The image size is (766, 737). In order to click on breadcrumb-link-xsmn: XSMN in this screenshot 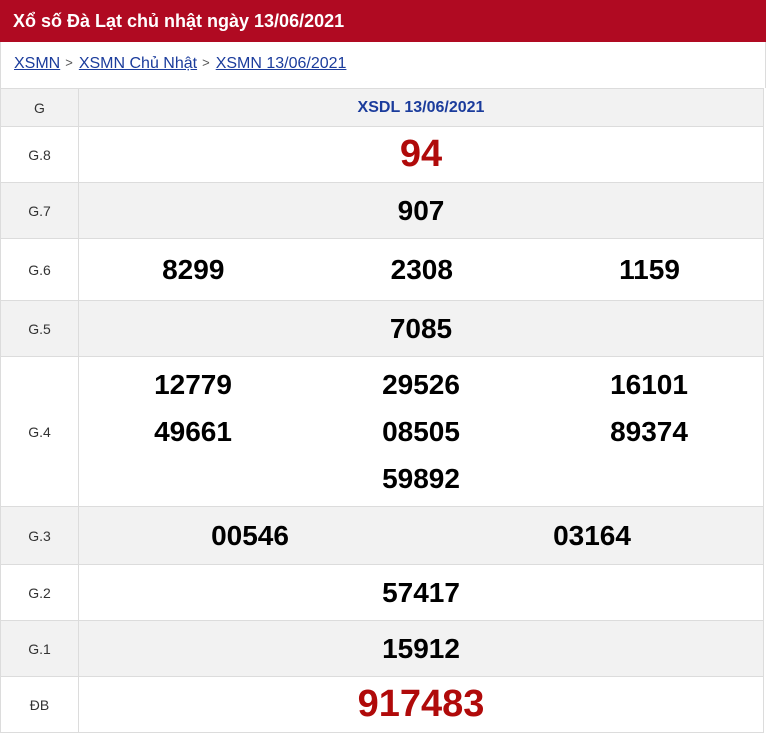, I will do `click(37, 63)`.